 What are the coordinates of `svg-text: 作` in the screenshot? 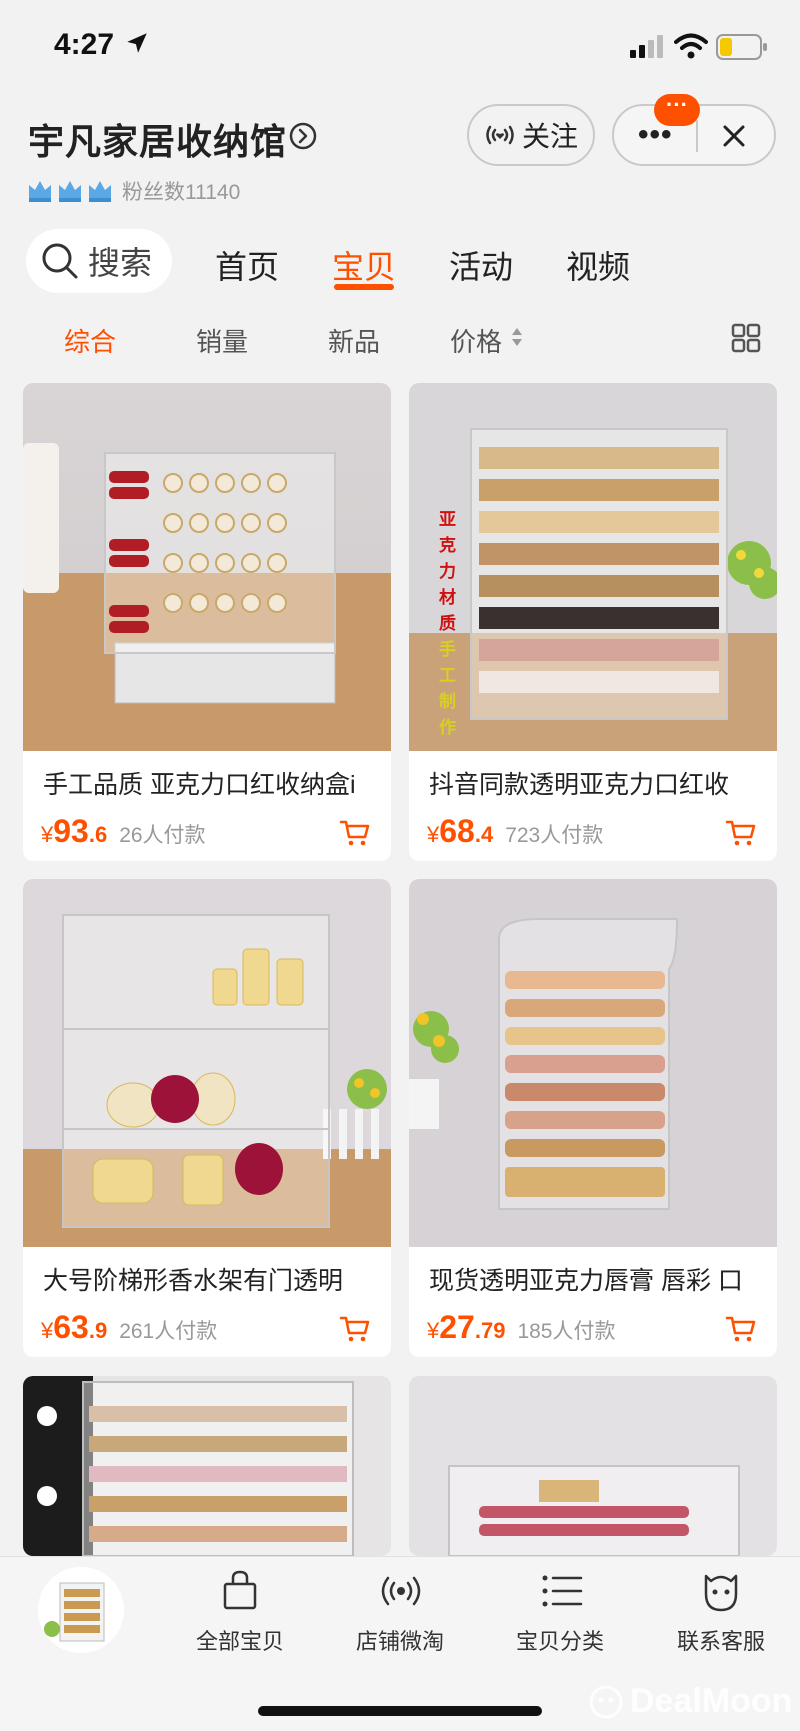 It's located at (447, 727).